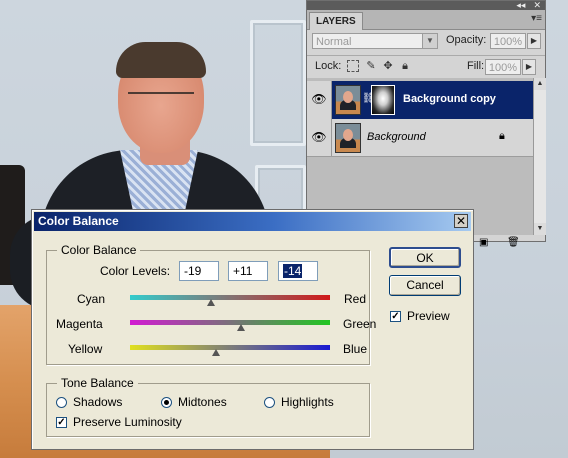 This screenshot has height=458, width=568. Describe the element at coordinates (355, 299) in the screenshot. I see `slider-right-label: Red` at that location.